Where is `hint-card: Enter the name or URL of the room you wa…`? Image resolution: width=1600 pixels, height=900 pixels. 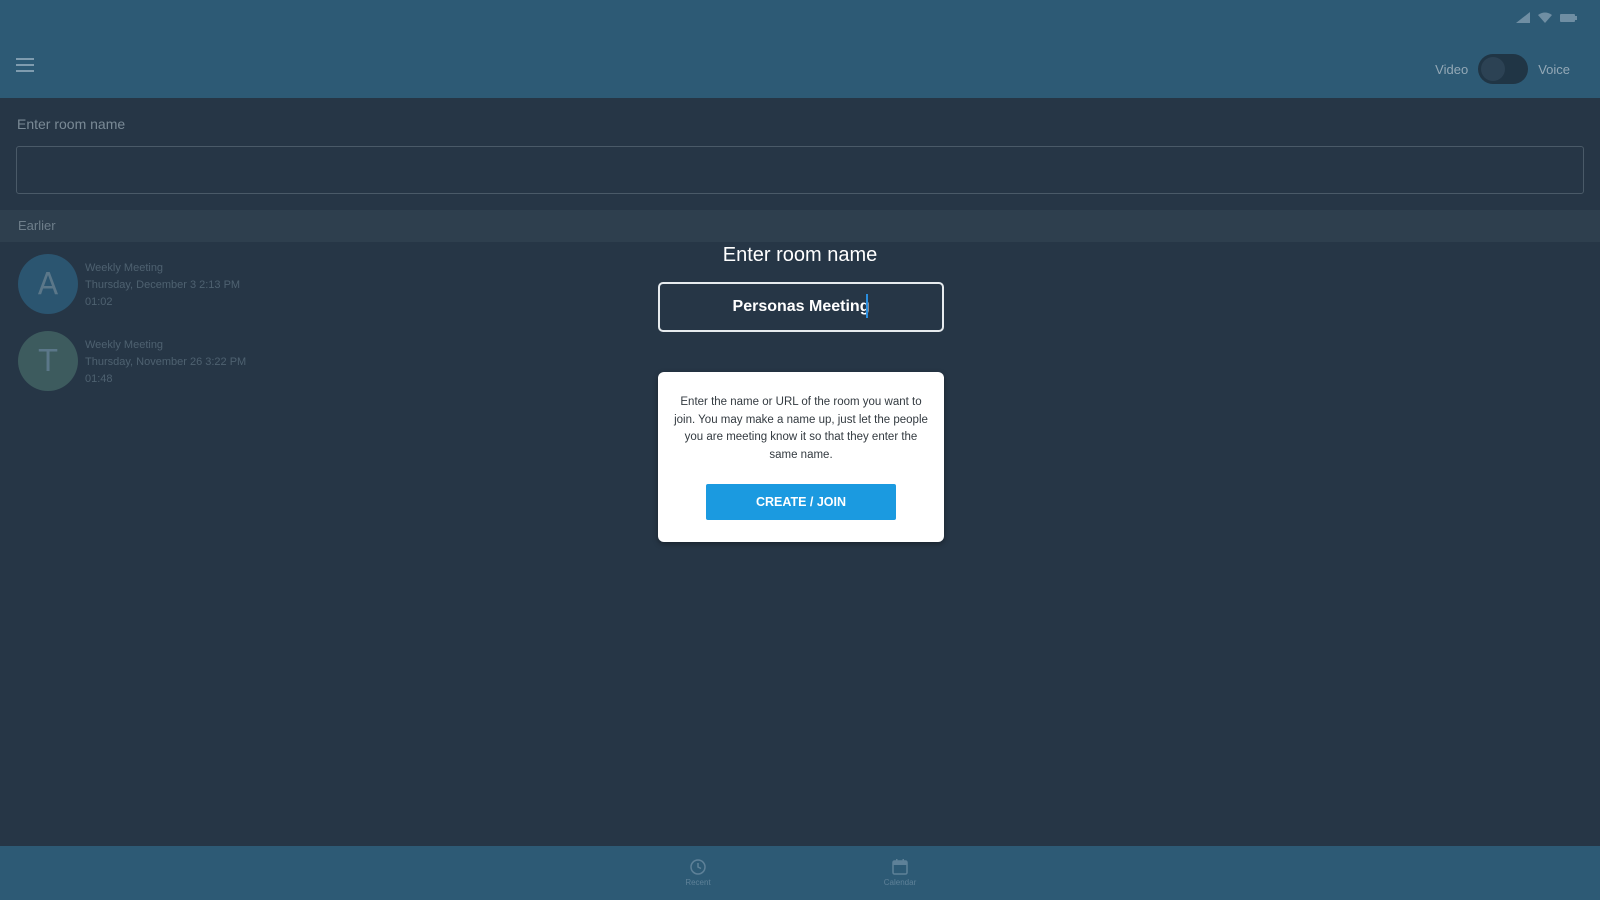
hint-card: Enter the name or URL of the room you wa… is located at coordinates (801, 457).